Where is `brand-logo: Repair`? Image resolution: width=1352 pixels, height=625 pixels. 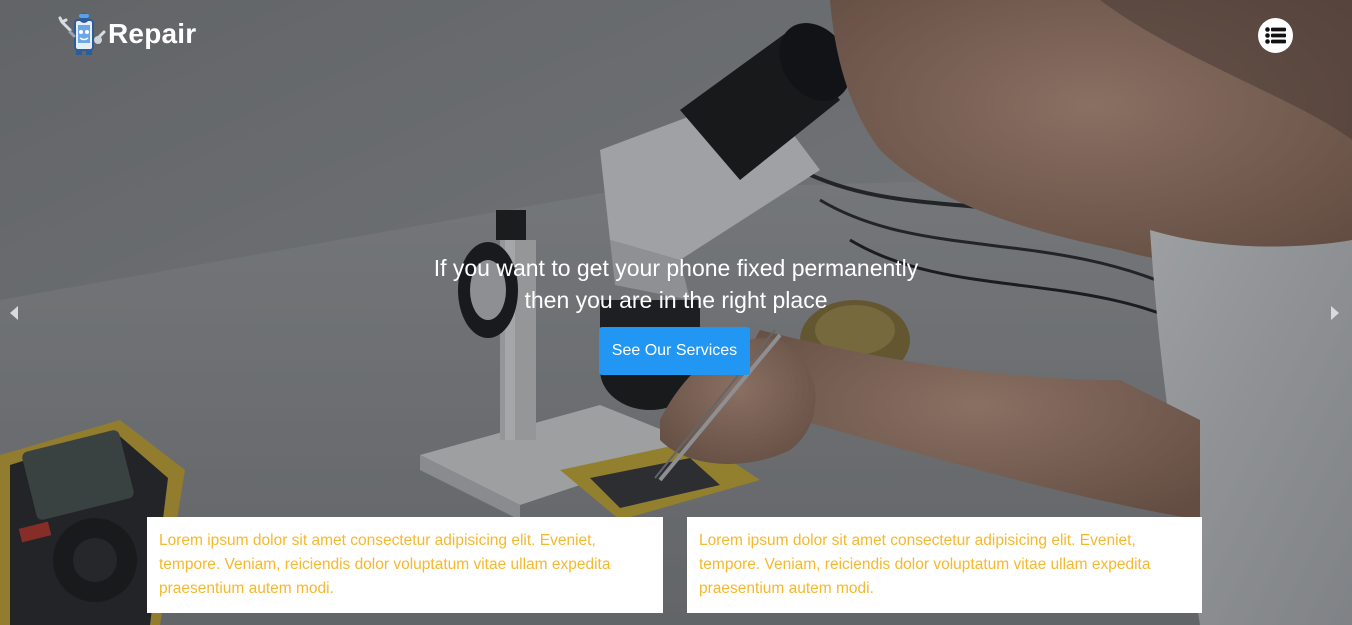 brand-logo: Repair is located at coordinates (127, 34).